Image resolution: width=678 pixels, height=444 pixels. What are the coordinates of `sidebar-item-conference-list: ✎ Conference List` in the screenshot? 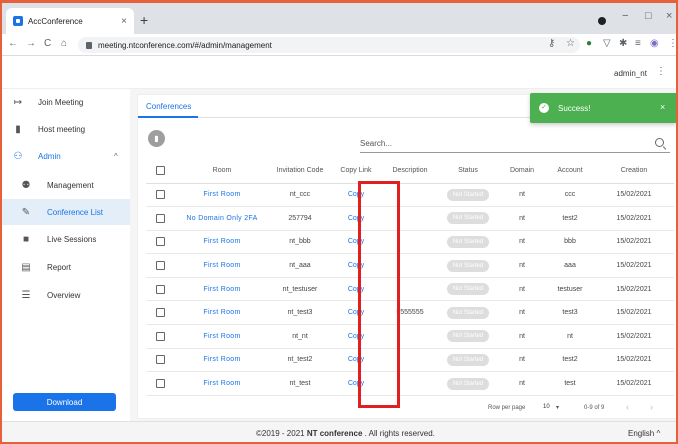 It's located at (65, 212).